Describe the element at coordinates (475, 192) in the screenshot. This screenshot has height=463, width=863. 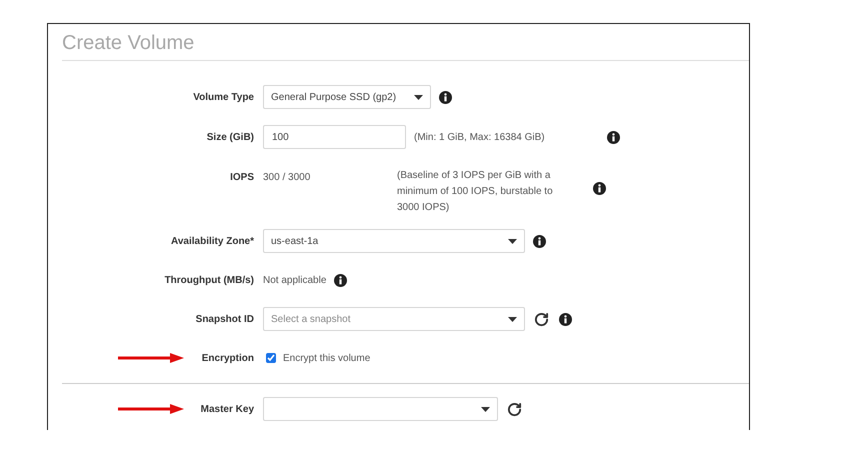
I see `hint-text: (Baseline of 3 IOPS per GiB with a minimum of 100 IOPS, burstable to 3000 IOPS)` at that location.